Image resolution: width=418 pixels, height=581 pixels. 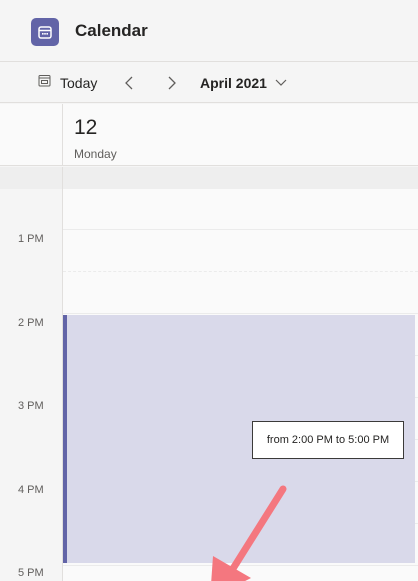 I want to click on calendar-toolbar: Today April 2021, so click(x=209, y=83).